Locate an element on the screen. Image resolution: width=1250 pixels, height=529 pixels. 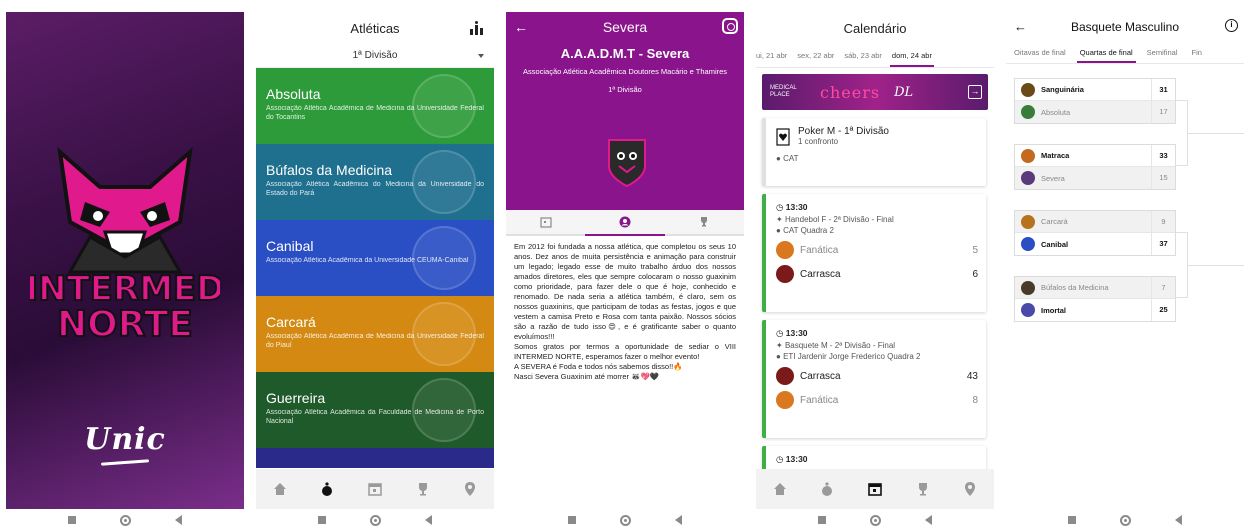
banner-sponsor-right: DL is located at coordinates (904, 92).